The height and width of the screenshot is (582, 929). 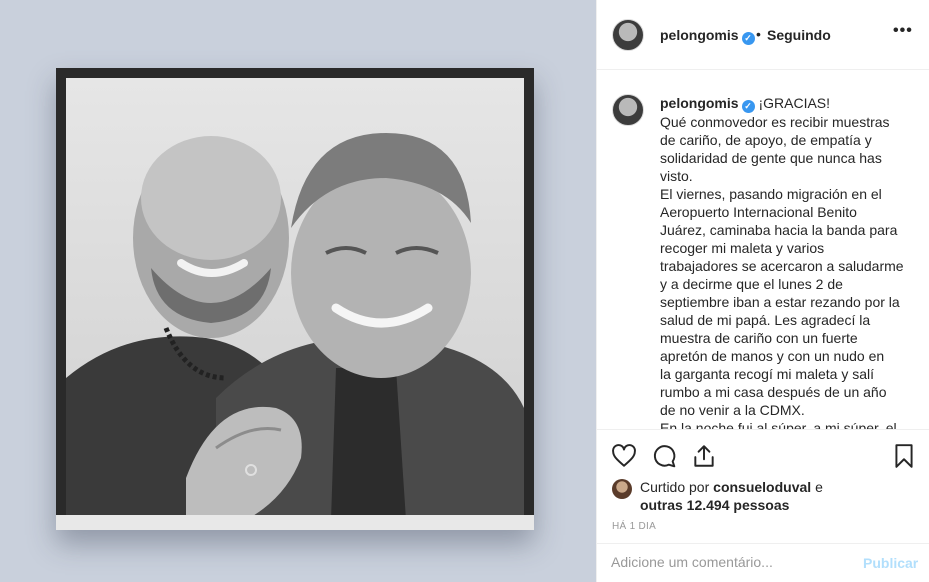 I want to click on caption-line: salud de mi papá. Les agradecí la, so click(x=765, y=320).